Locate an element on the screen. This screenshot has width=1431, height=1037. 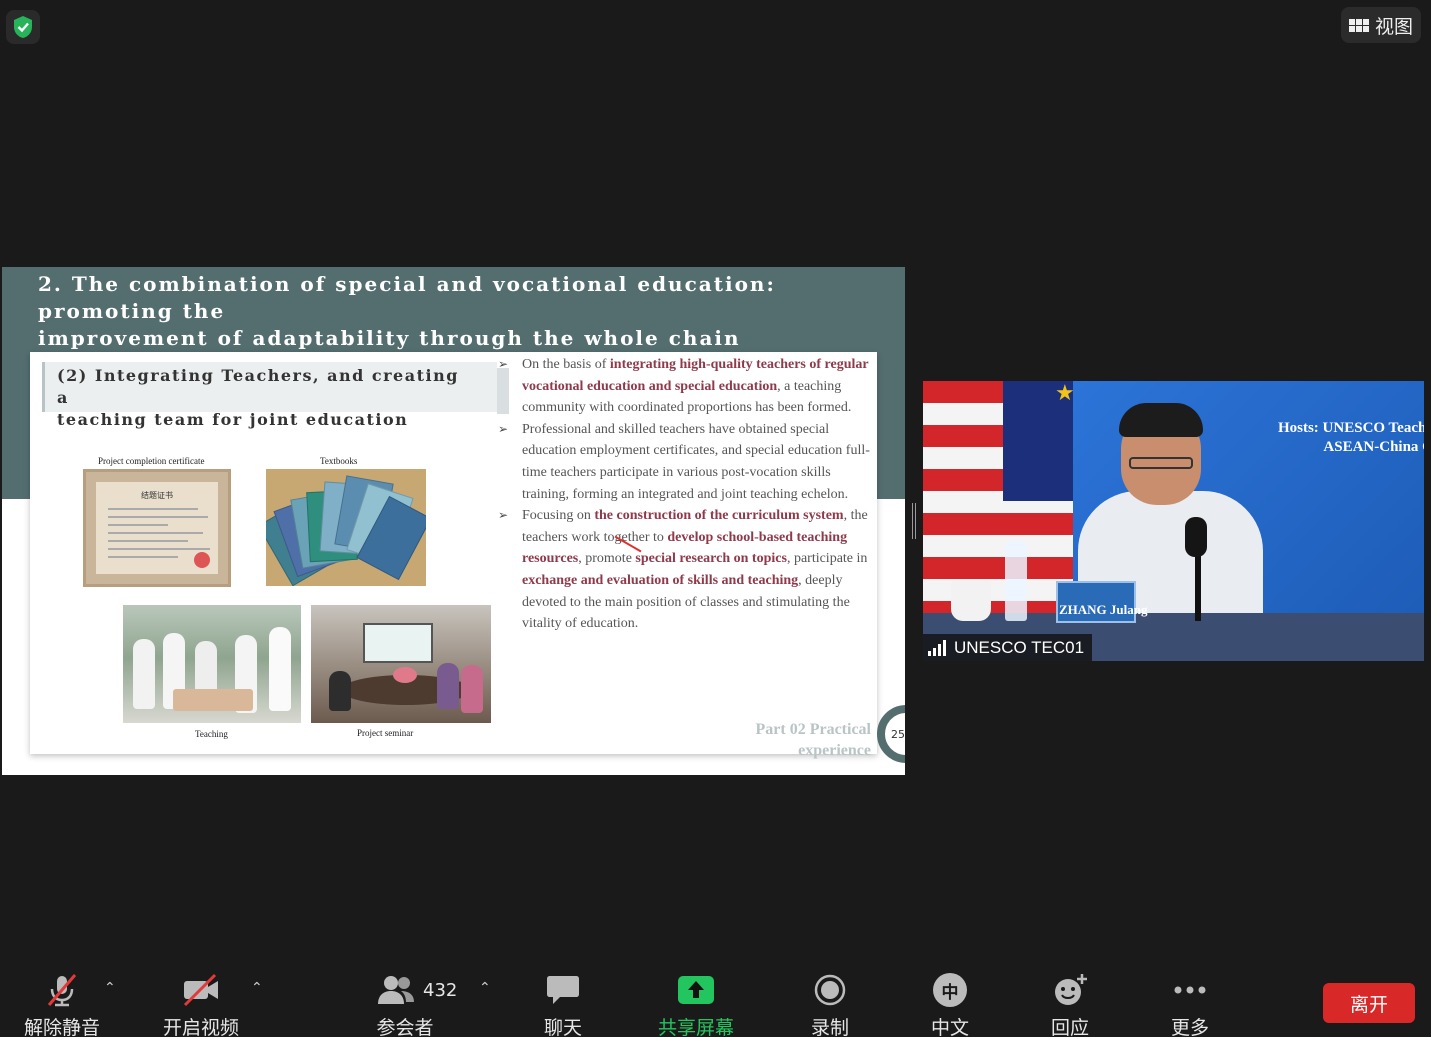
video-off-icon is located at coordinates (201, 990).